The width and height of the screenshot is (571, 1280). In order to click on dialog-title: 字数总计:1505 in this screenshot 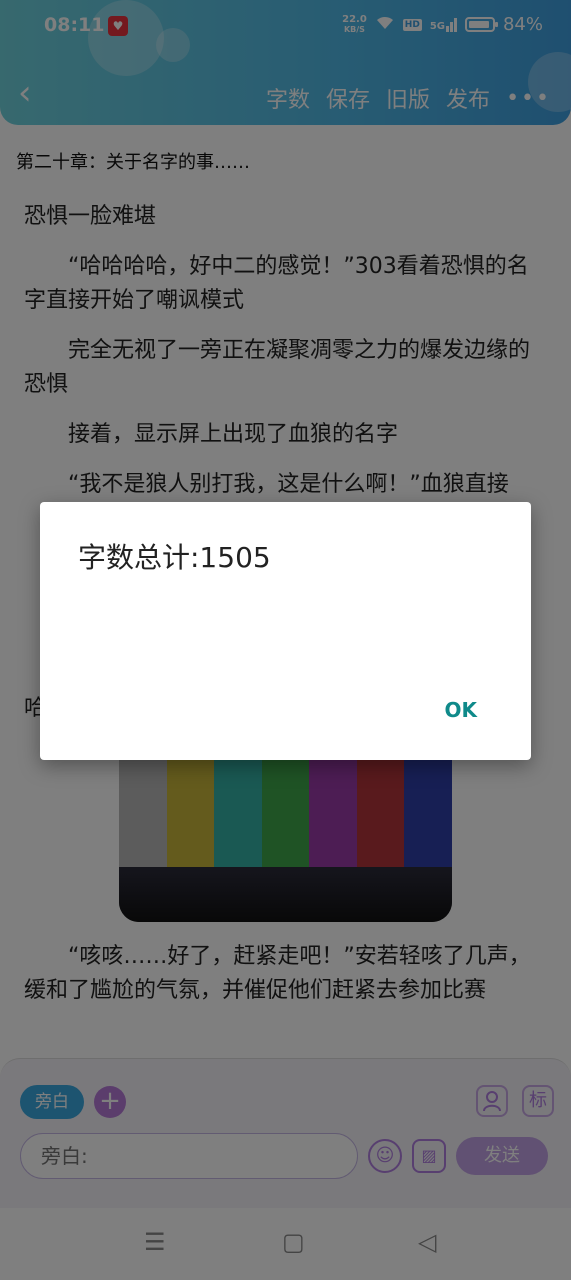, I will do `click(174, 557)`.